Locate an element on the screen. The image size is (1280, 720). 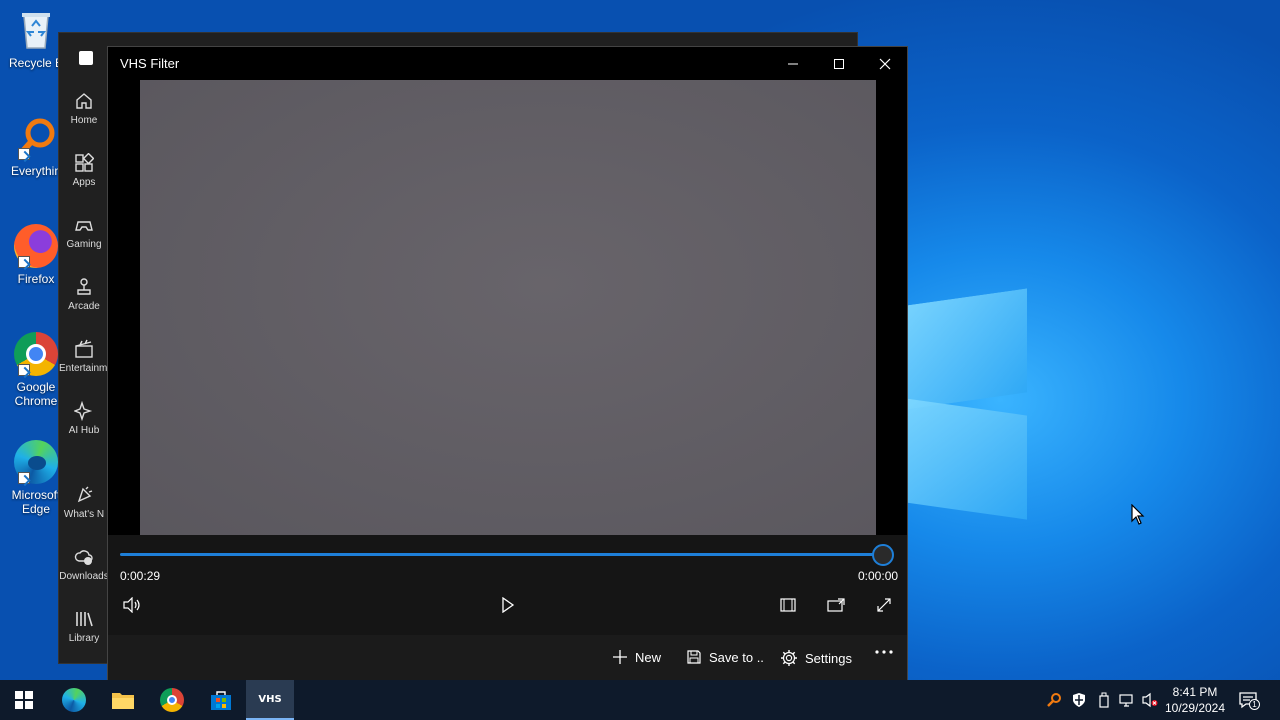
more-icon is located at coordinates (884, 652).